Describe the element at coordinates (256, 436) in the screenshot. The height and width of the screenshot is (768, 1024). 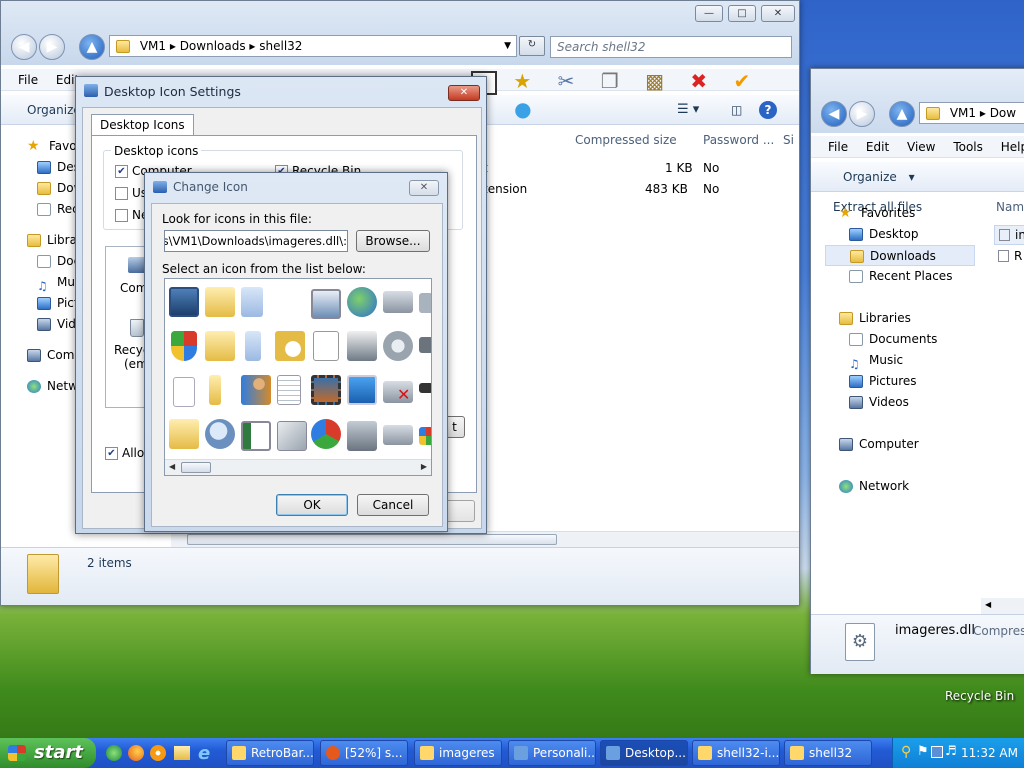
I see `icon-option-window-doc` at that location.